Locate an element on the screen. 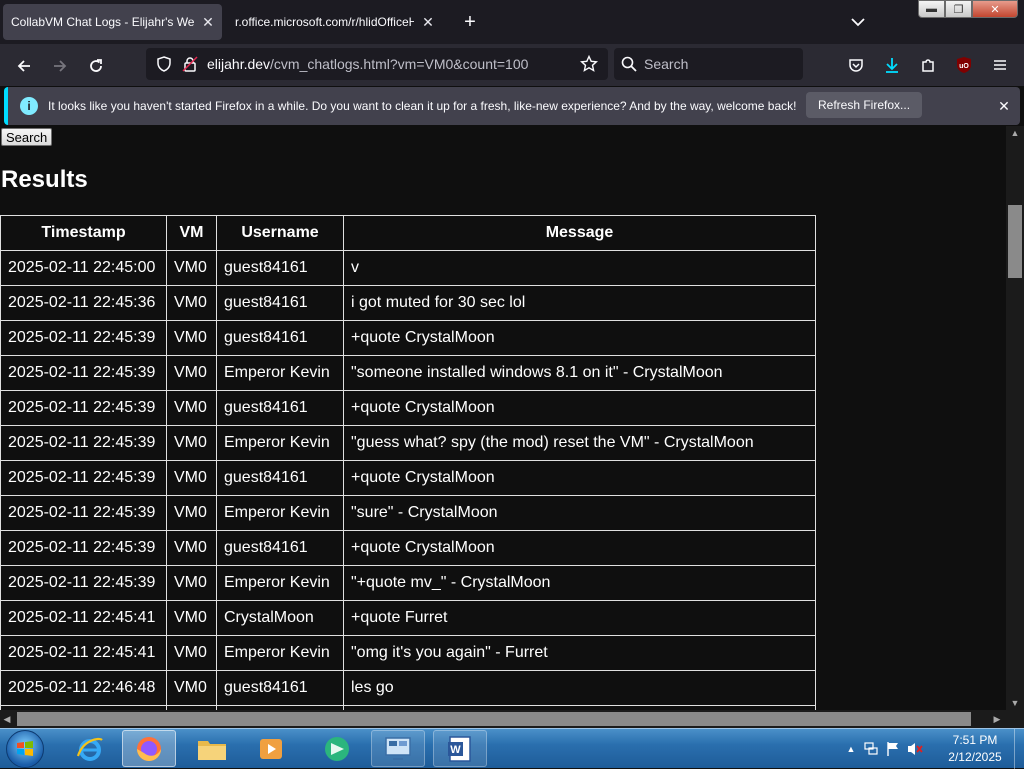  minimize-icon: ▬ is located at coordinates (931, 9).